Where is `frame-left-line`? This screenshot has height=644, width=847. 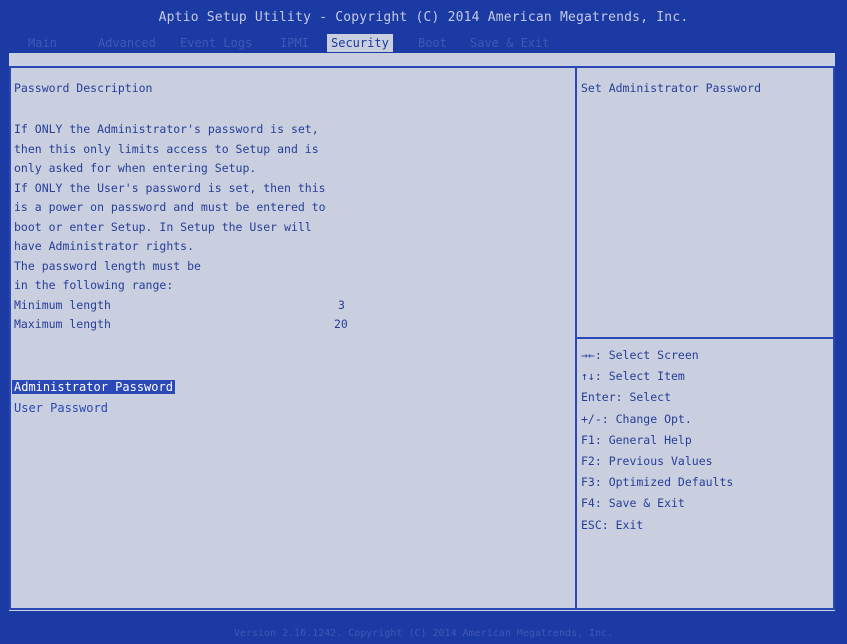 frame-left-line is located at coordinates (10, 338).